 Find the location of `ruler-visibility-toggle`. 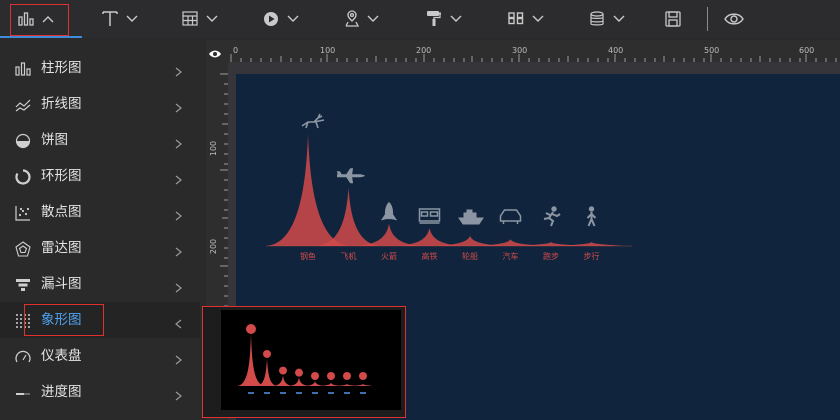

ruler-visibility-toggle is located at coordinates (217, 51).